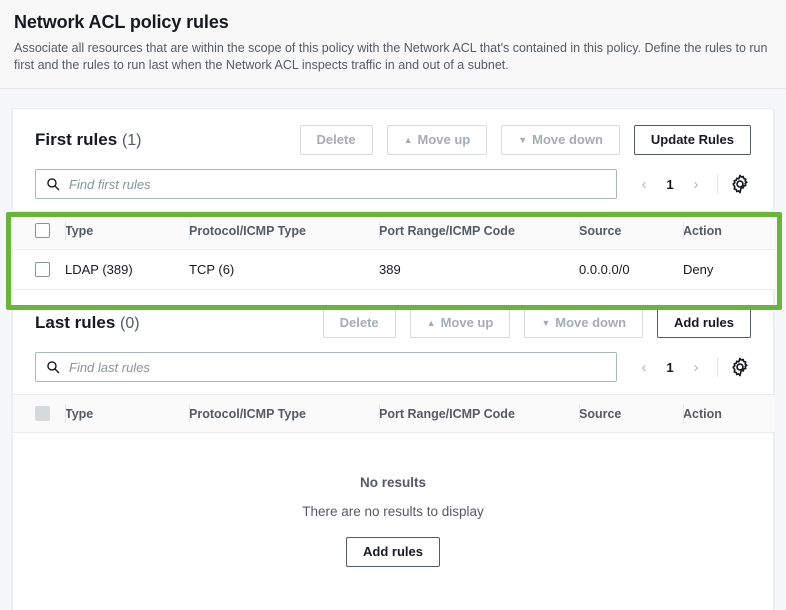  Describe the element at coordinates (479, 269) in the screenshot. I see `cell-port-range: 389` at that location.